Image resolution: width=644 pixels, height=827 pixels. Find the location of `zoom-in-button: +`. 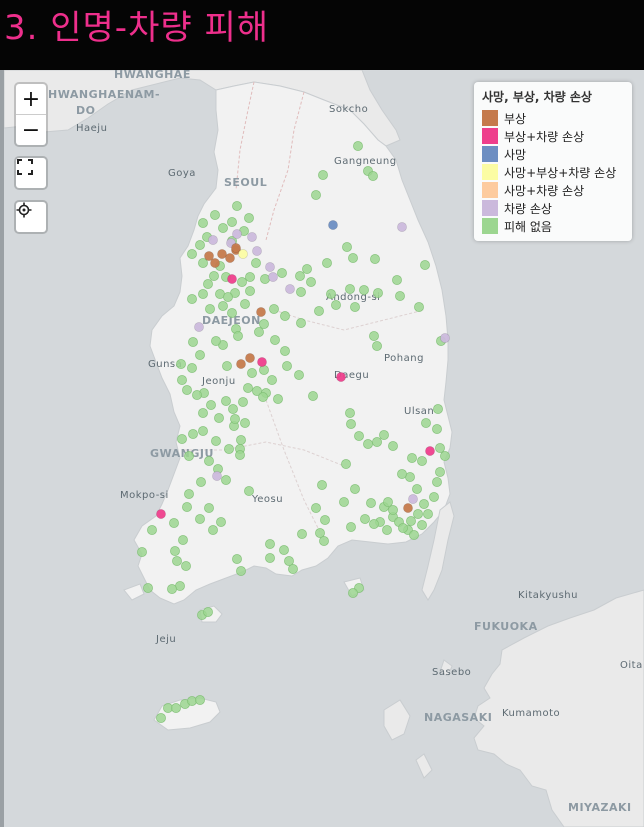

zoom-in-button: + is located at coordinates (31, 99).